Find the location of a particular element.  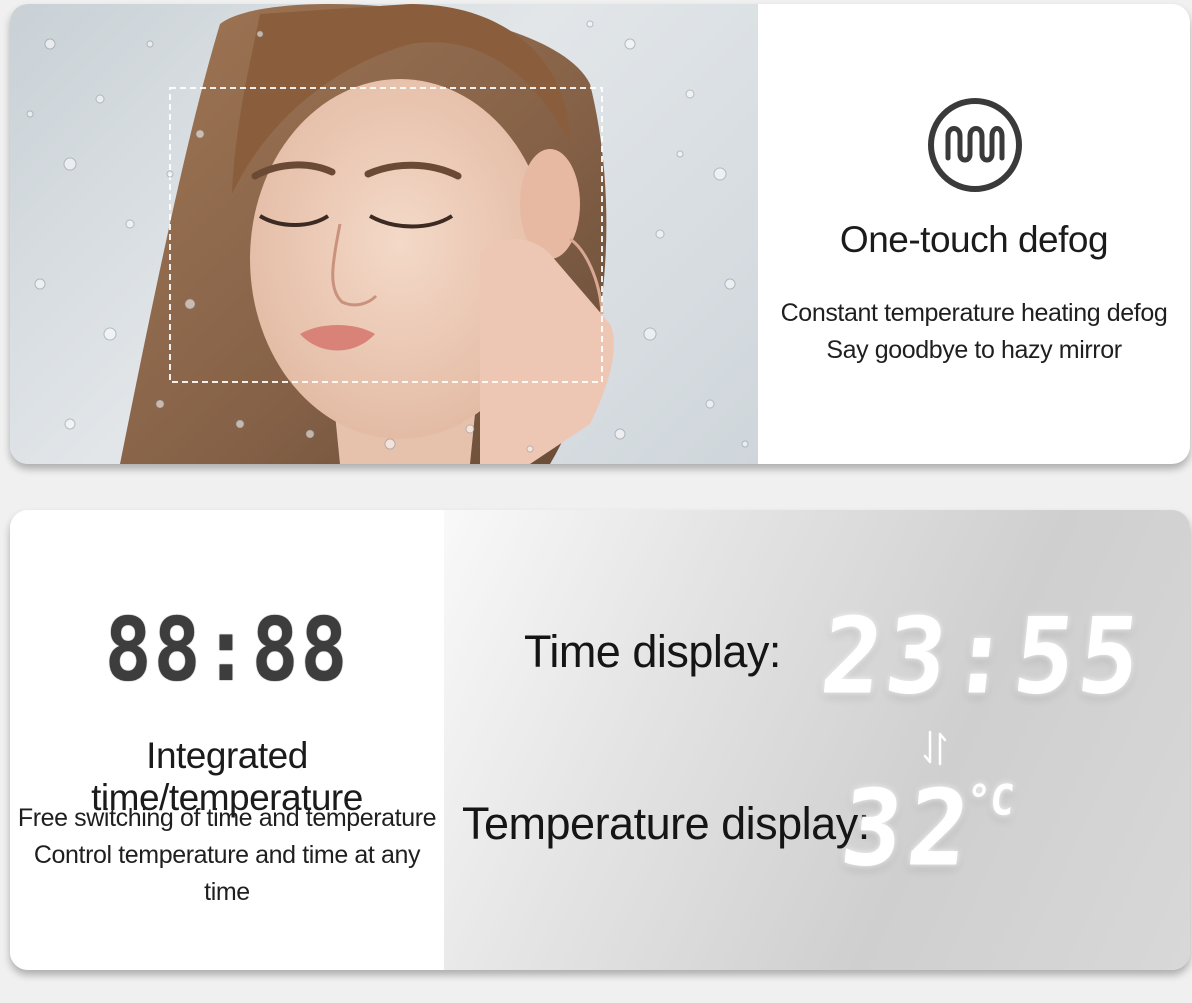

defog-title: One-touch defog is located at coordinates (974, 239).